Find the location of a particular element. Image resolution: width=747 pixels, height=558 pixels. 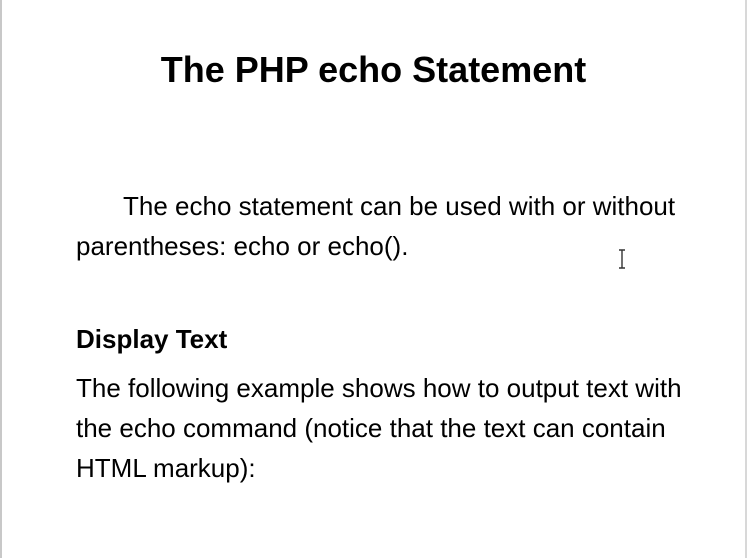

text-cursor-icon is located at coordinates (622, 259).